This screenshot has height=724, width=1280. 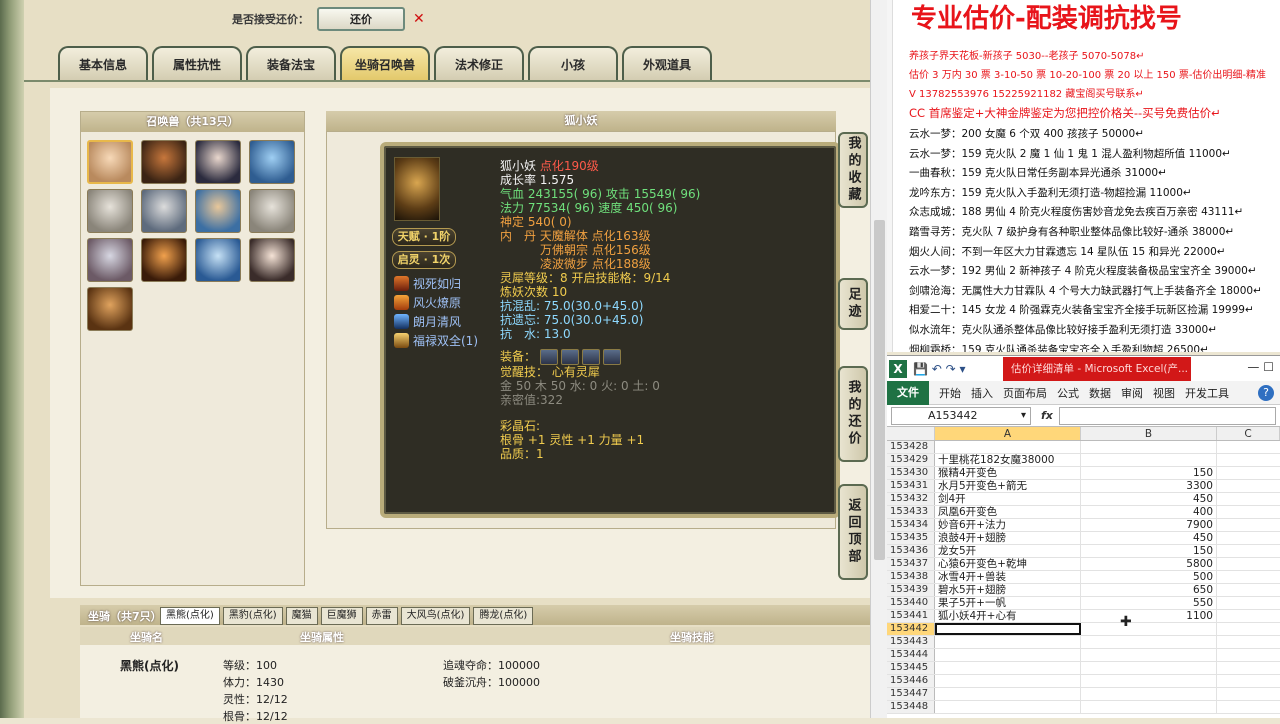 I want to click on row-header: 153432, so click(x=911, y=499).